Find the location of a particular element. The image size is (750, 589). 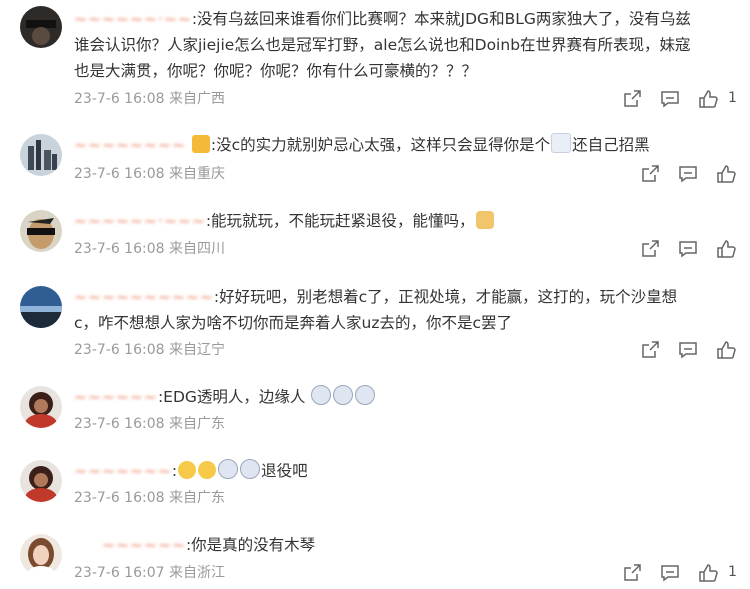

comment-text: :能玩就玩，不能玩赶紧退役，能懂吗， is located at coordinates (340, 221).